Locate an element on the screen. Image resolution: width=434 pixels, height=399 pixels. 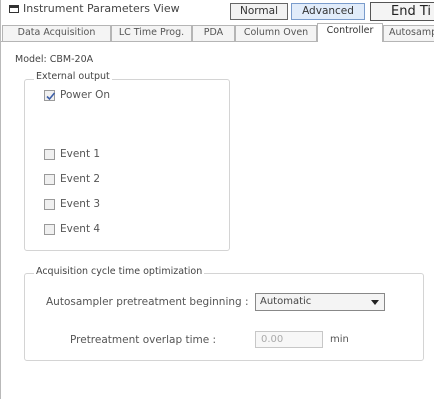
event-3-label: Event 3 is located at coordinates (80, 204).